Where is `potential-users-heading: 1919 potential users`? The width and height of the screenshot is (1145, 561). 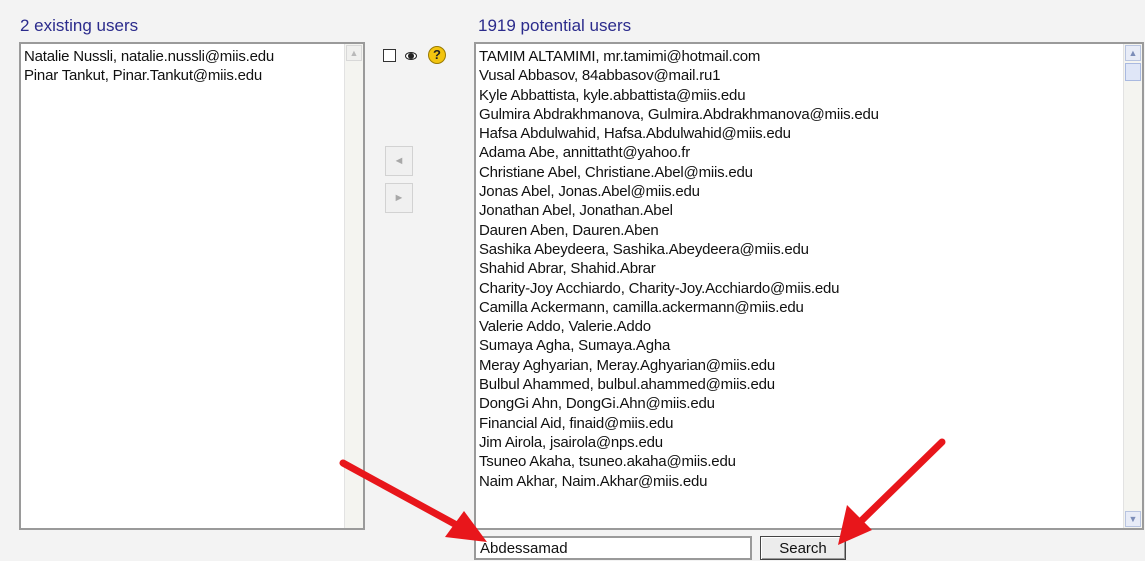
potential-users-heading: 1919 potential users is located at coordinates (555, 25).